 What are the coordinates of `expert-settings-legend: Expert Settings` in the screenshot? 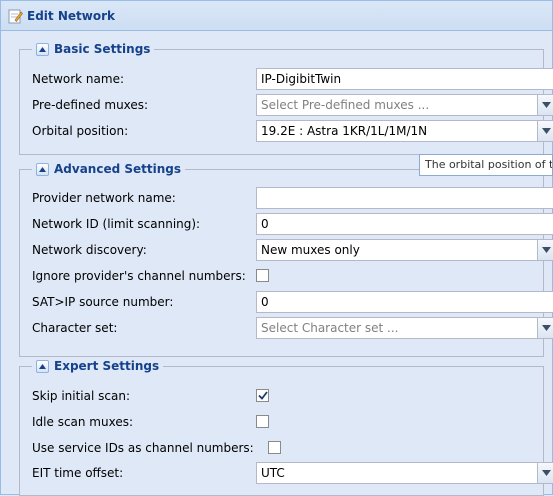 It's located at (98, 366).